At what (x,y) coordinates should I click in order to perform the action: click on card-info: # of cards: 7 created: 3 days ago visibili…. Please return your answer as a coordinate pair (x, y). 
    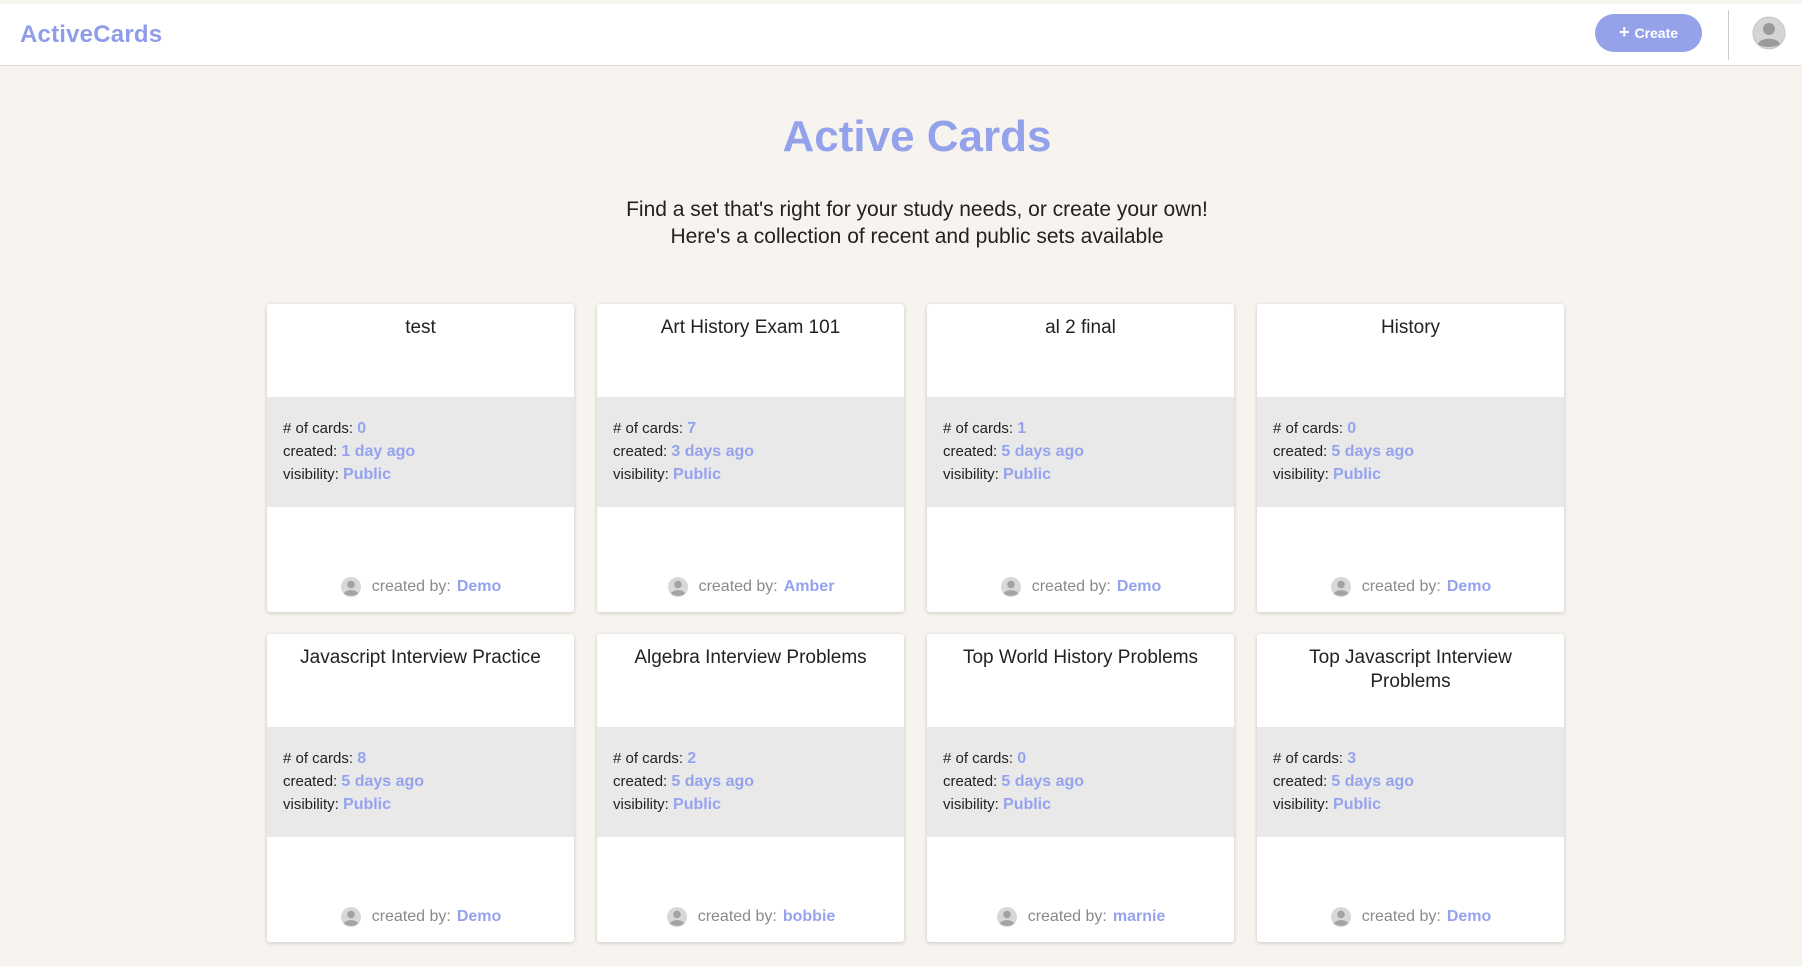
    Looking at the image, I should click on (750, 452).